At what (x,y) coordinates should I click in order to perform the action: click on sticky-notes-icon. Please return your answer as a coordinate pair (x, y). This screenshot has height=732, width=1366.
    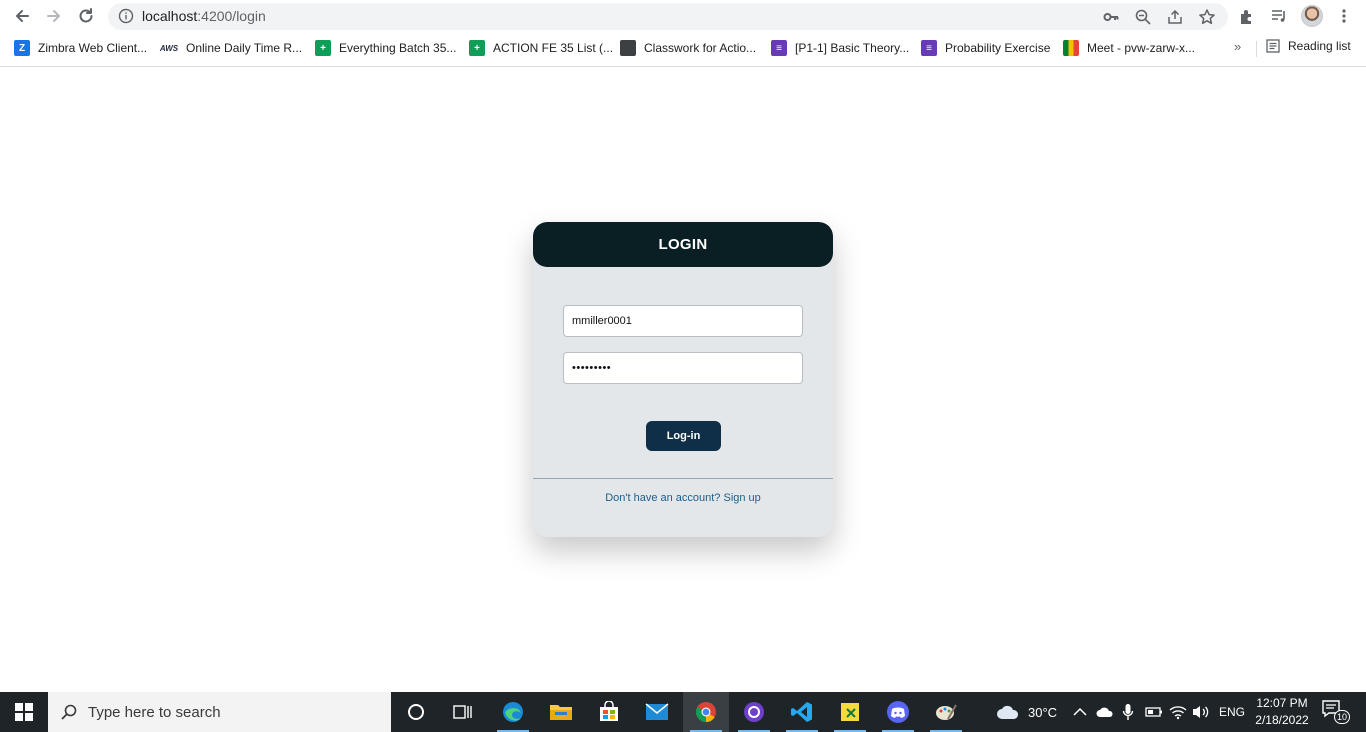
    Looking at the image, I should click on (850, 712).